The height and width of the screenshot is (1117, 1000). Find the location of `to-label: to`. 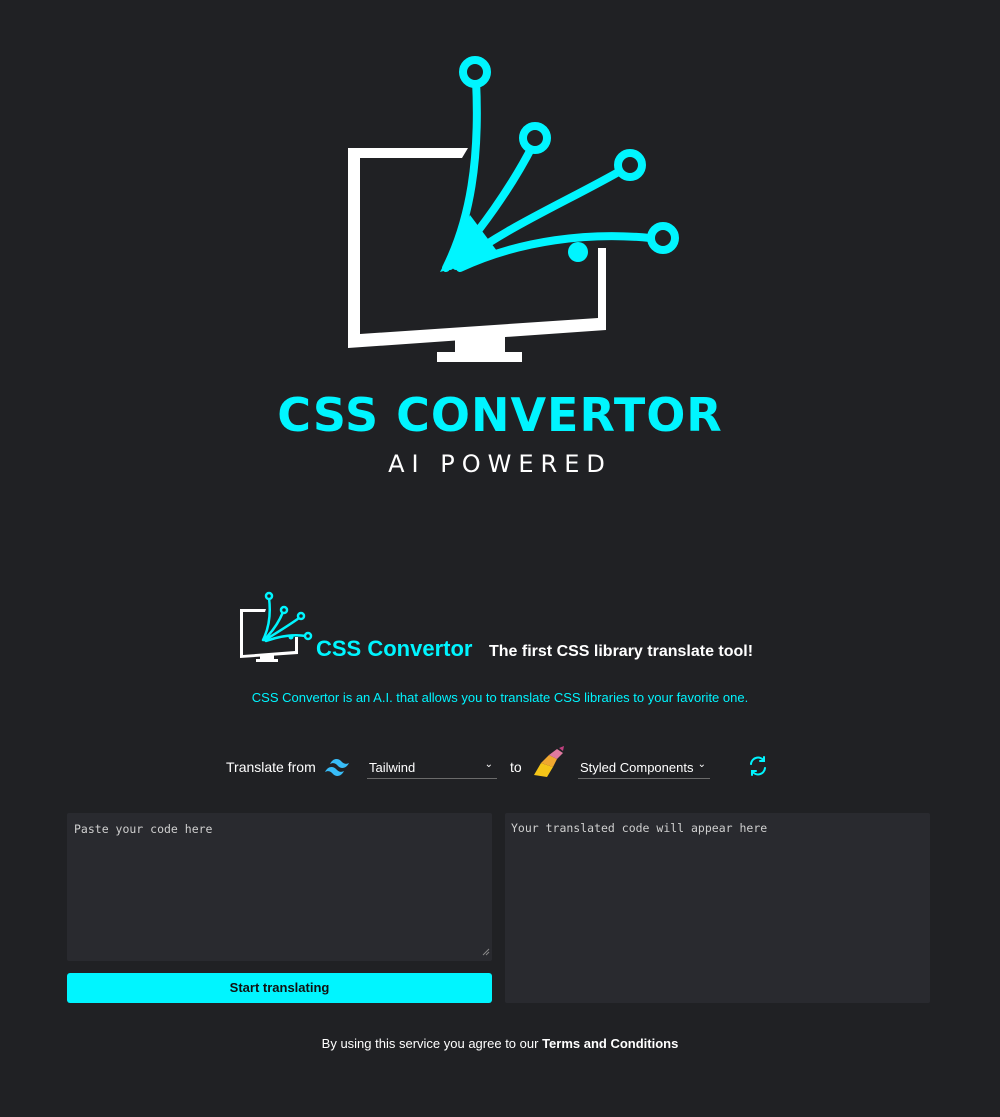

to-label: to is located at coordinates (516, 767).